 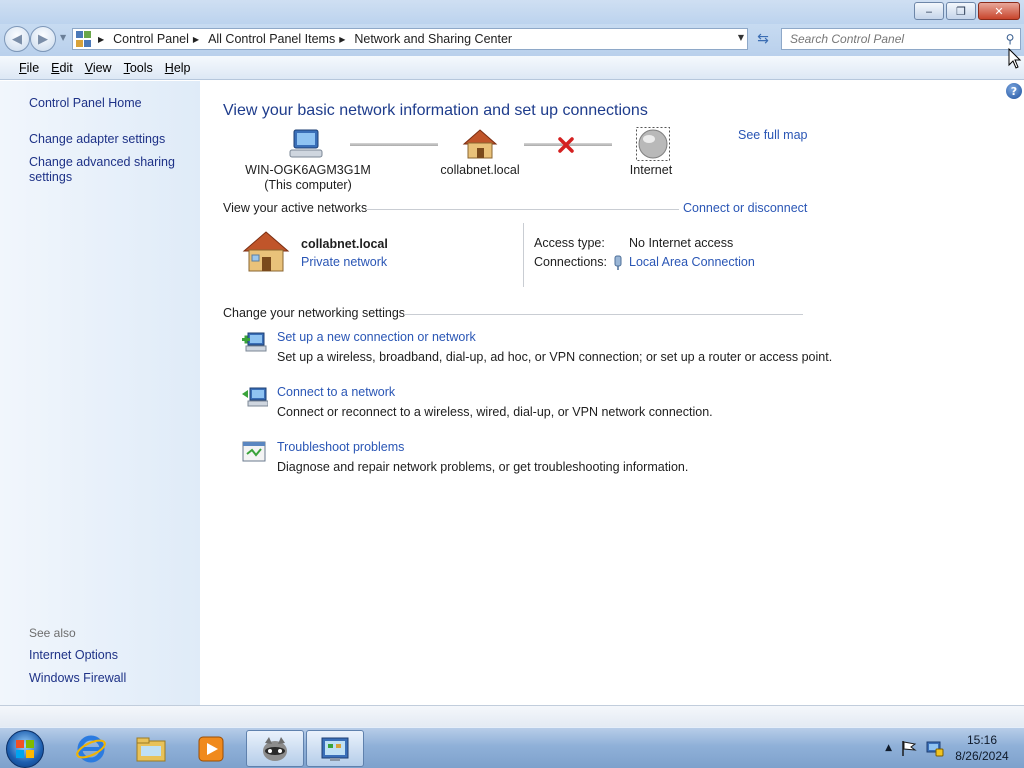 I want to click on taskbar-ie, so click(x=91, y=748).